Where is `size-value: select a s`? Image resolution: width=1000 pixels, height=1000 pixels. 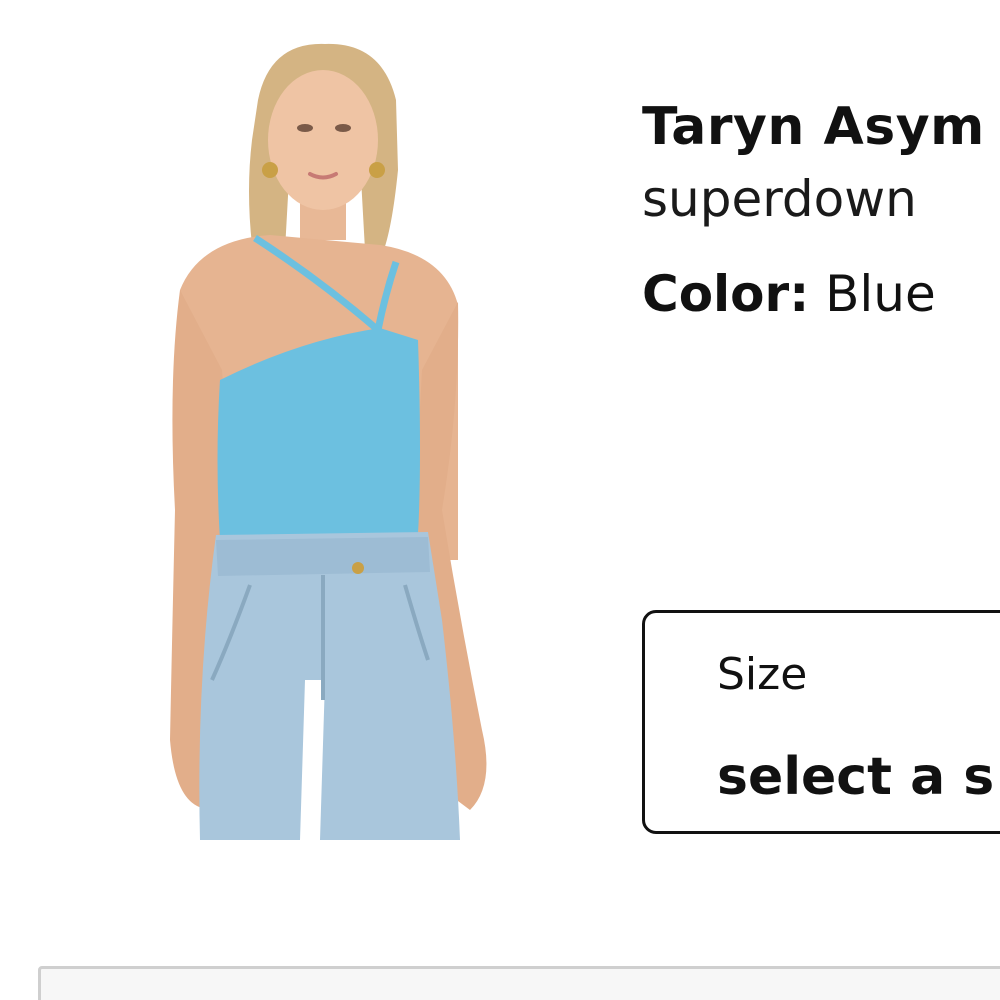
size-value: select a s is located at coordinates (856, 777).